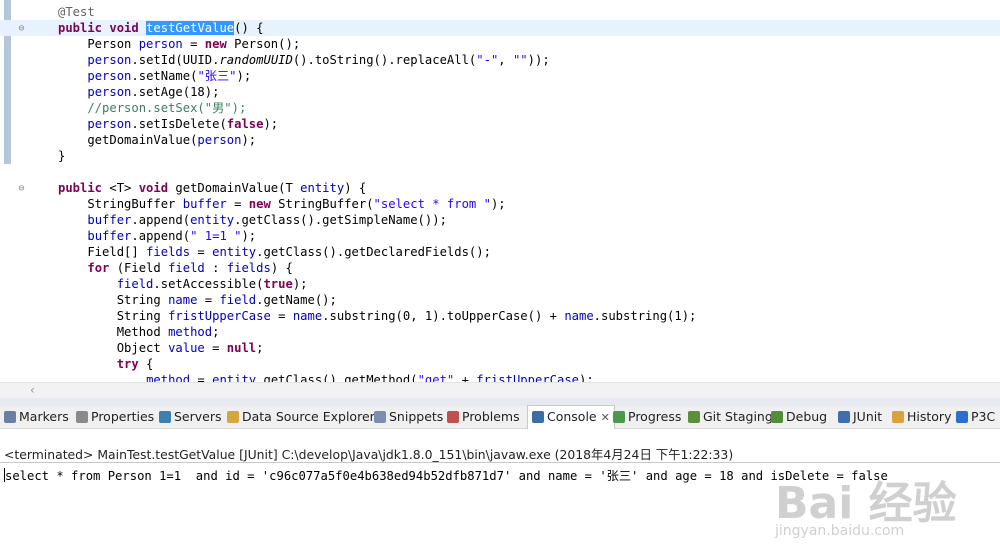 This screenshot has height=557, width=1000. I want to click on code-line: person.setAge(18);, so click(138, 92).